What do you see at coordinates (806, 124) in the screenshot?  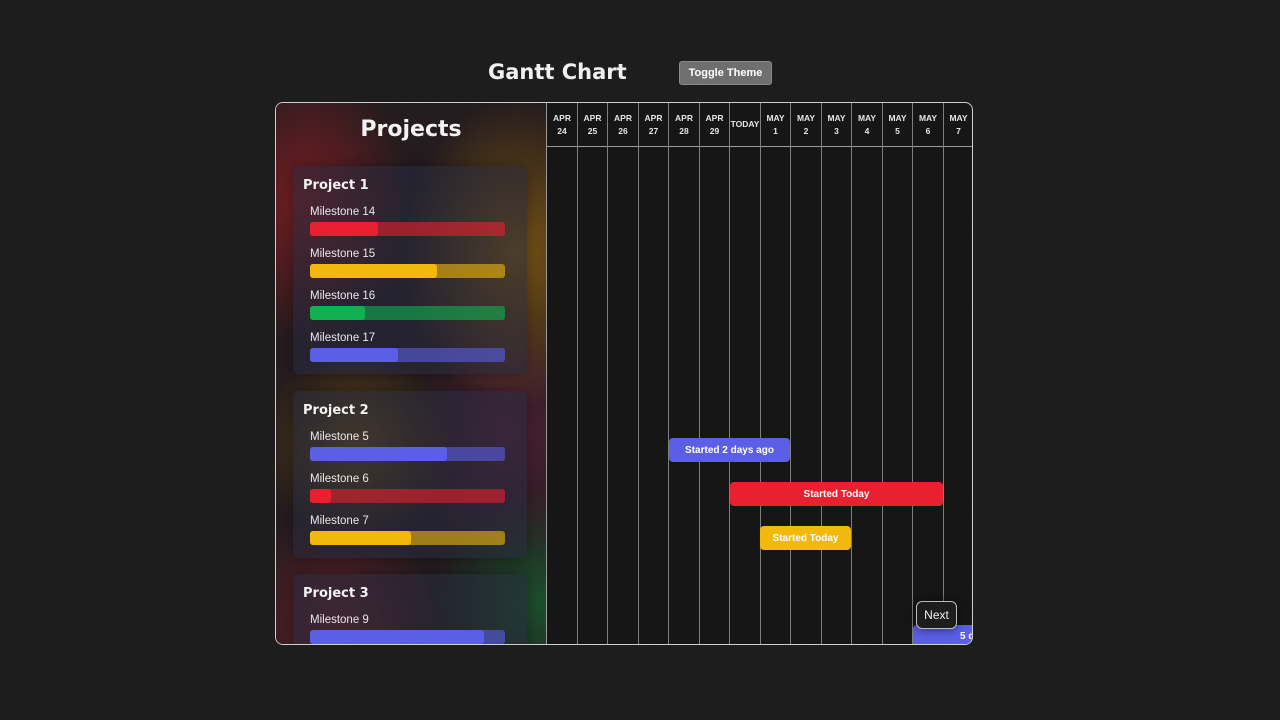 I see `date-column-header: MAY 2` at bounding box center [806, 124].